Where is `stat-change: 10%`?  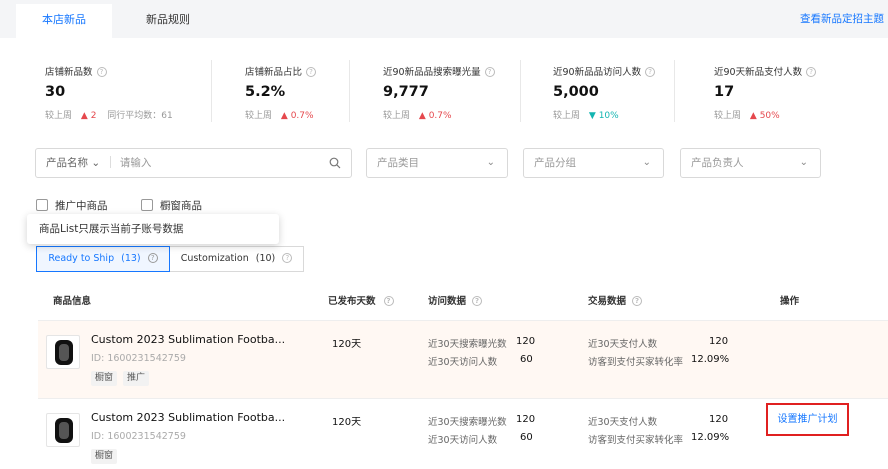 stat-change: 10% is located at coordinates (608, 116).